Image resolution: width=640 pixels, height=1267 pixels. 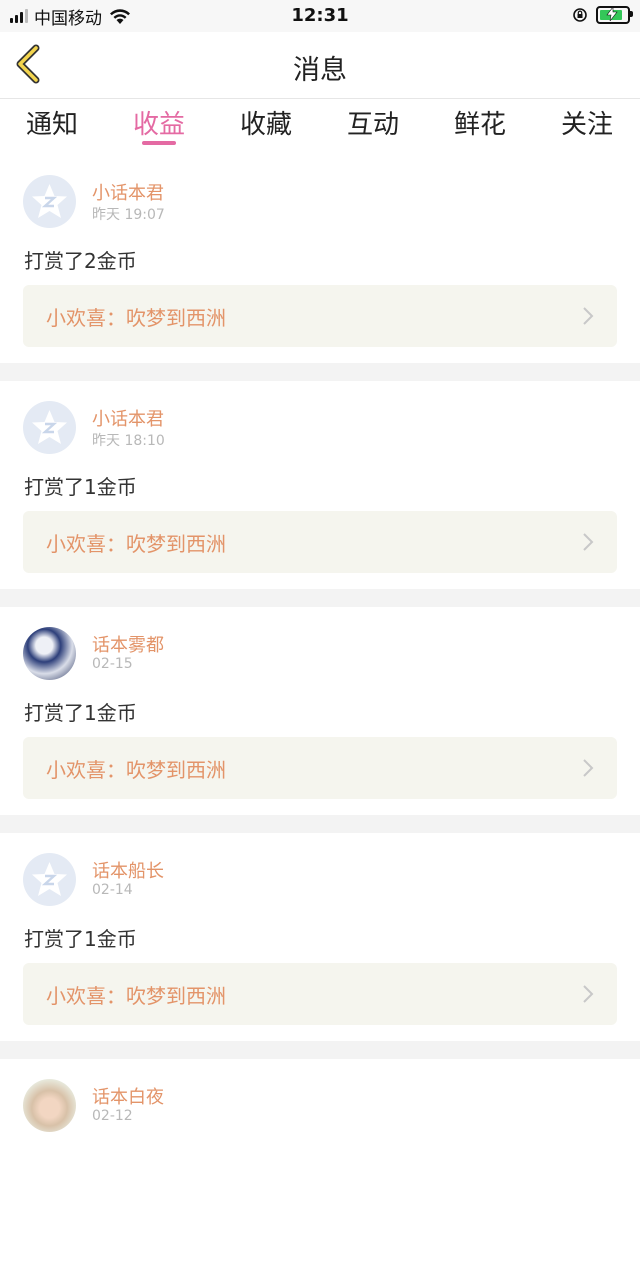 What do you see at coordinates (128, 1096) in the screenshot?
I see `username: 话本白夜` at bounding box center [128, 1096].